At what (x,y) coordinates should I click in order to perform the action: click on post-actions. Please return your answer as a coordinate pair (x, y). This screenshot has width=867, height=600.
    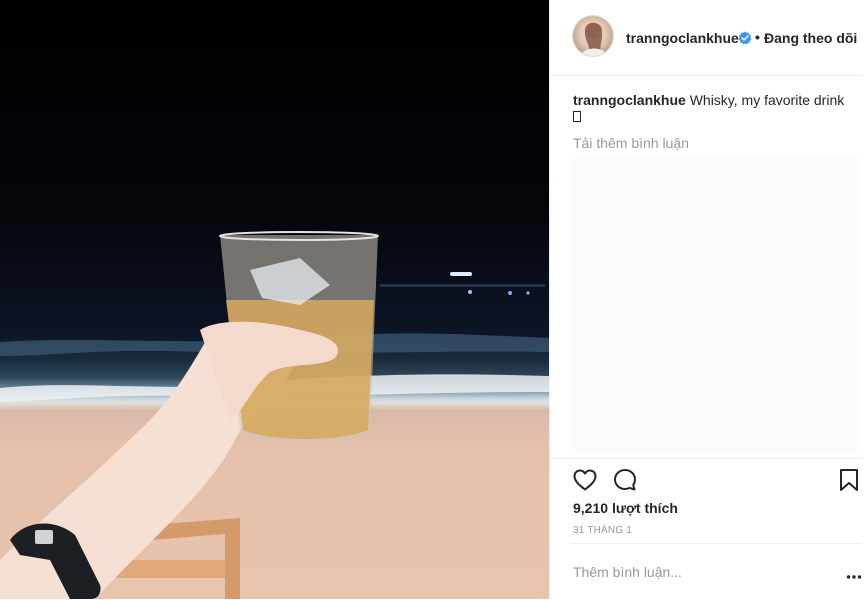
    Looking at the image, I should click on (706, 478).